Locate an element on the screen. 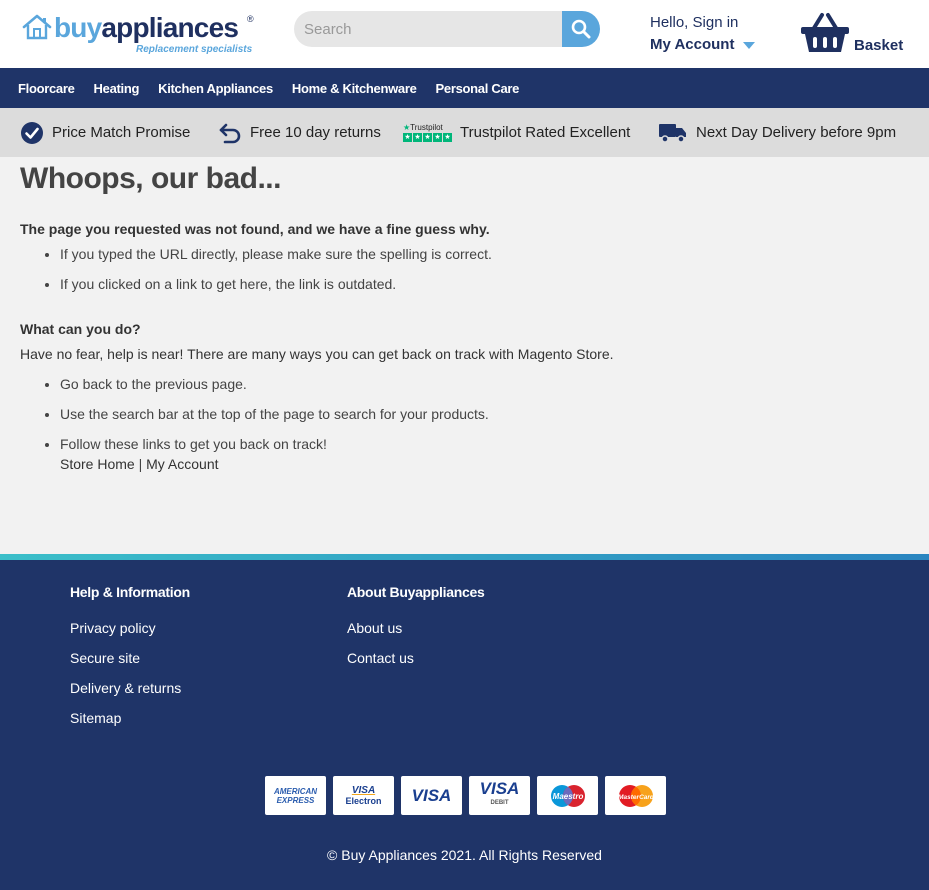 This screenshot has height=890, width=929. mastercard-logo-text: MasterCard is located at coordinates (636, 797).